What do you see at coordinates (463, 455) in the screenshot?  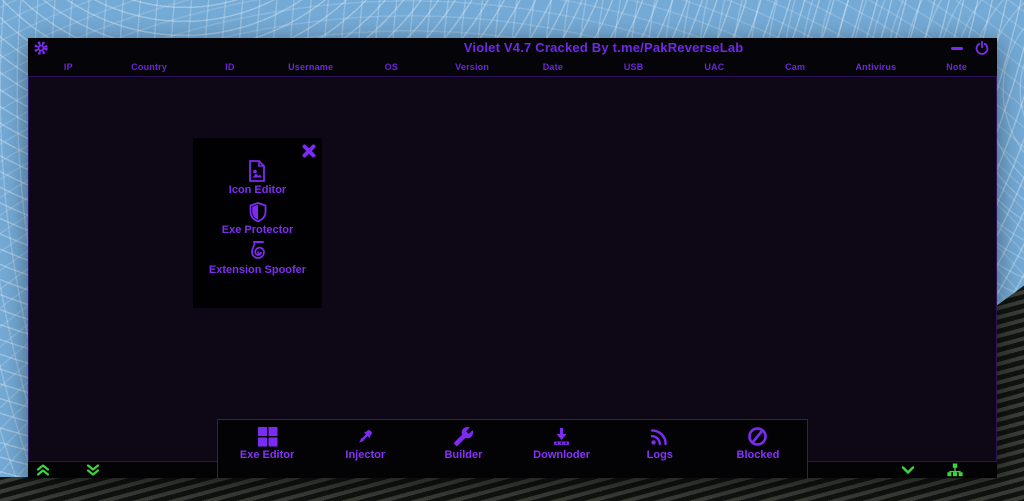 I see `tab-label: Builder` at bounding box center [463, 455].